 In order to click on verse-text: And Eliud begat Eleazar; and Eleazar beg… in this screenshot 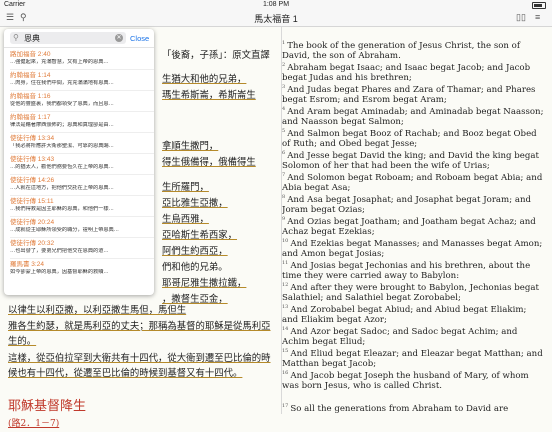, I will do `click(412, 359)`.